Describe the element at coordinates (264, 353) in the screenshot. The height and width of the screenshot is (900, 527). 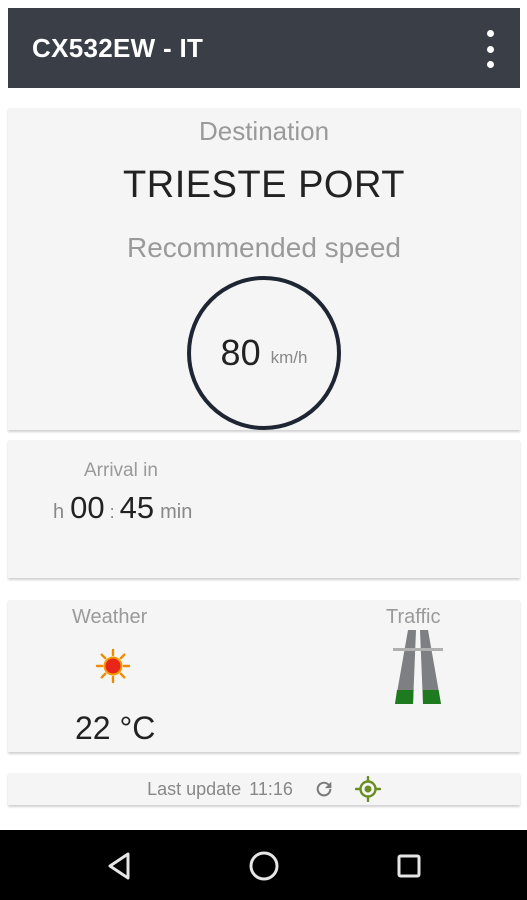
I see `speed-dial: 80 km/h` at that location.